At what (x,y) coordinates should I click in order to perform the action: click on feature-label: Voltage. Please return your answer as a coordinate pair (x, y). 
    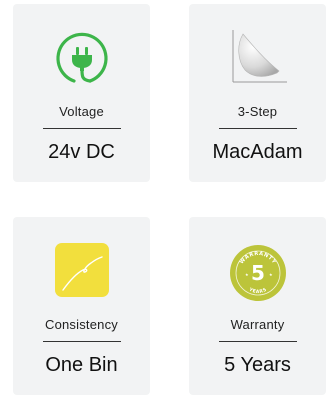
    Looking at the image, I should click on (81, 111).